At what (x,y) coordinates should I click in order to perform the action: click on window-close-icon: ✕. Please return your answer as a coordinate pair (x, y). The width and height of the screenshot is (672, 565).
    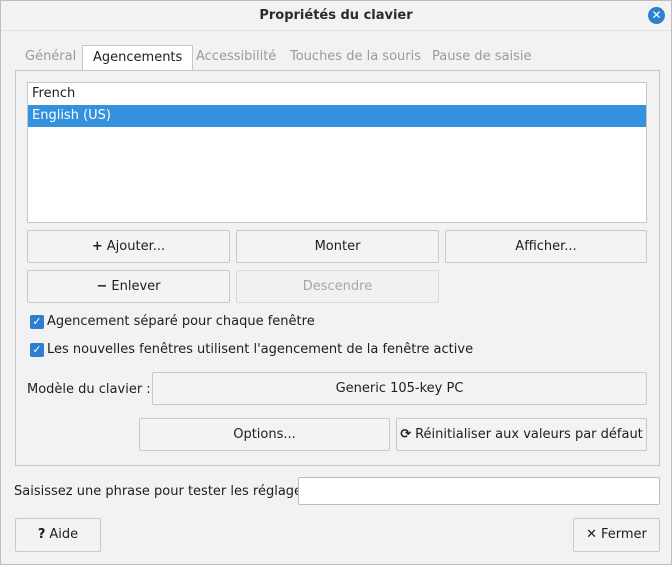
    Looking at the image, I should click on (656, 15).